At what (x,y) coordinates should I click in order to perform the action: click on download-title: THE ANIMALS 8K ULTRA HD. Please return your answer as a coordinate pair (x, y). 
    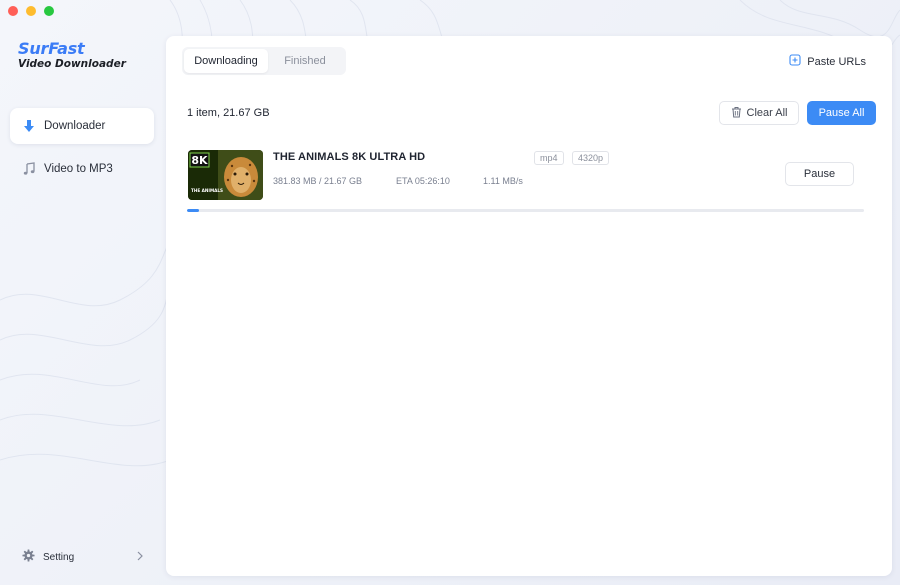
    Looking at the image, I should click on (349, 157).